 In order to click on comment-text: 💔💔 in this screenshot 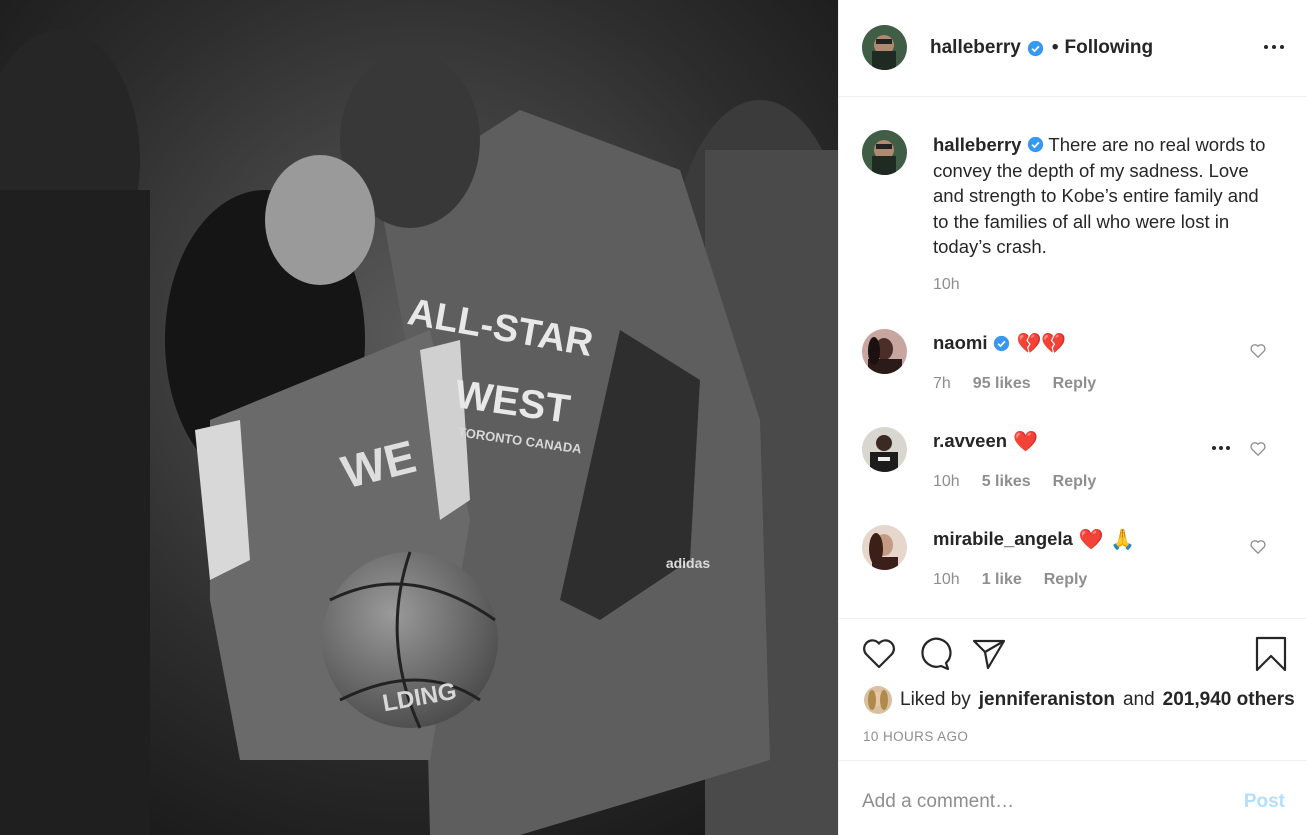, I will do `click(1041, 343)`.